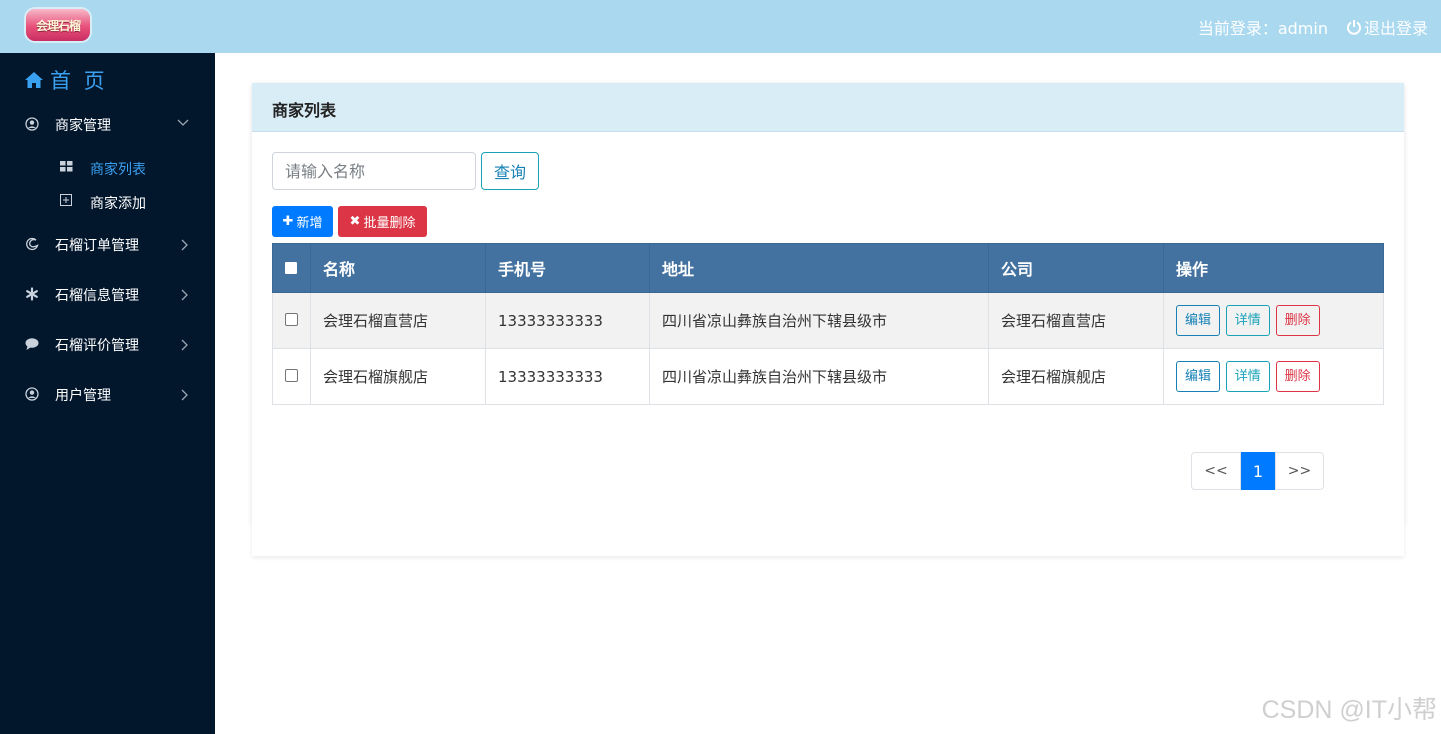 The width and height of the screenshot is (1441, 734). I want to click on sidebar-subitem-label: 商家添加, so click(118, 204).